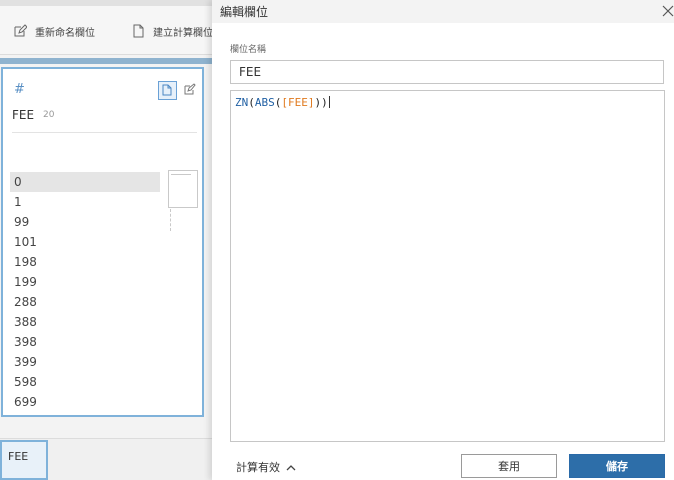  What do you see at coordinates (85, 302) in the screenshot?
I see `value-item: 288` at bounding box center [85, 302].